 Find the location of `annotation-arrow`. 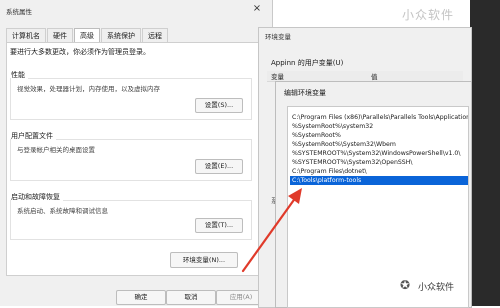

annotation-arrow is located at coordinates (271, 230).